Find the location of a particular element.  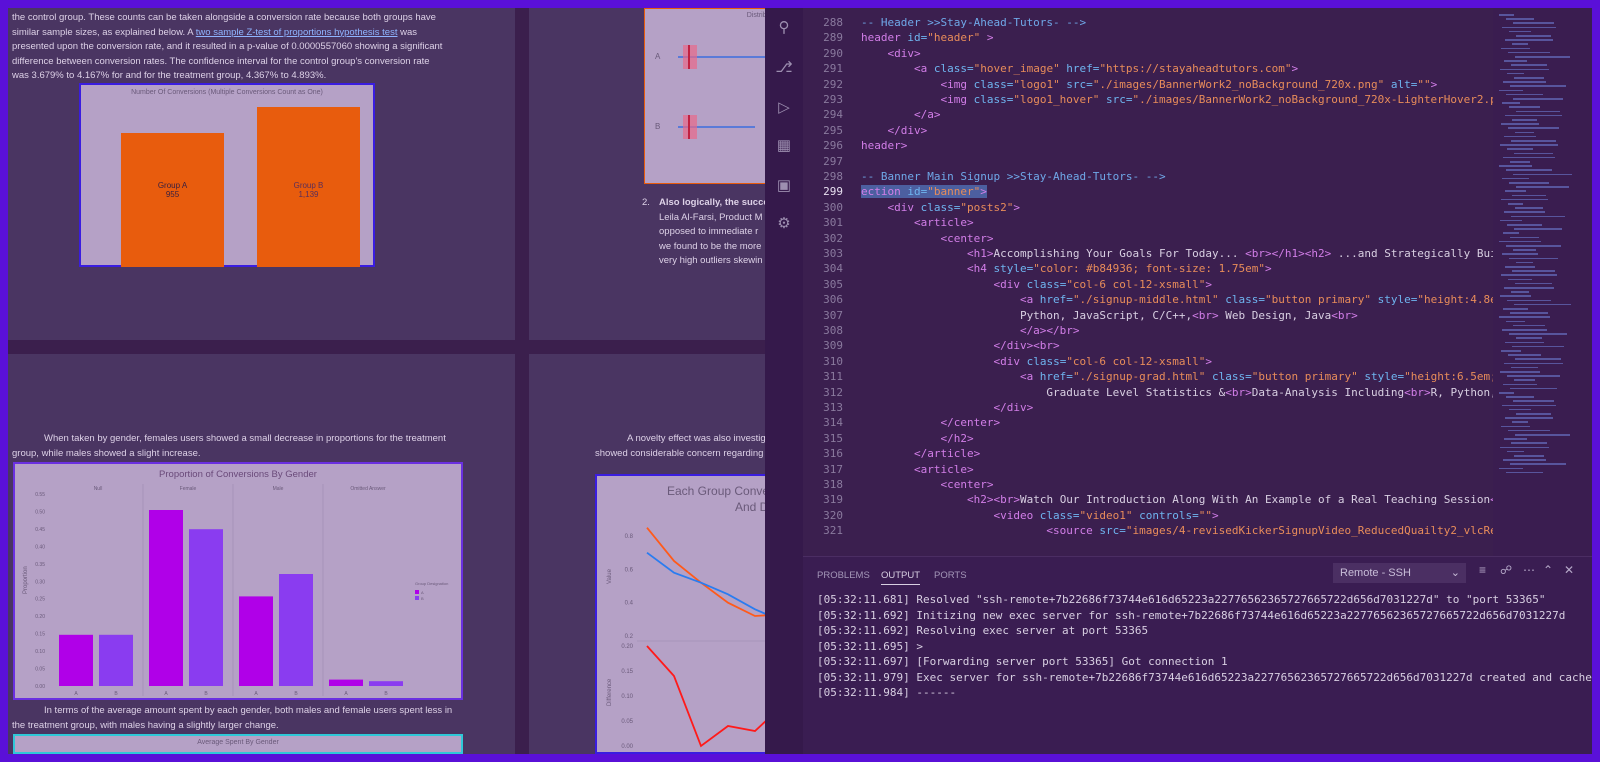

para2-line: very high outliers skewin is located at coordinates (711, 260).